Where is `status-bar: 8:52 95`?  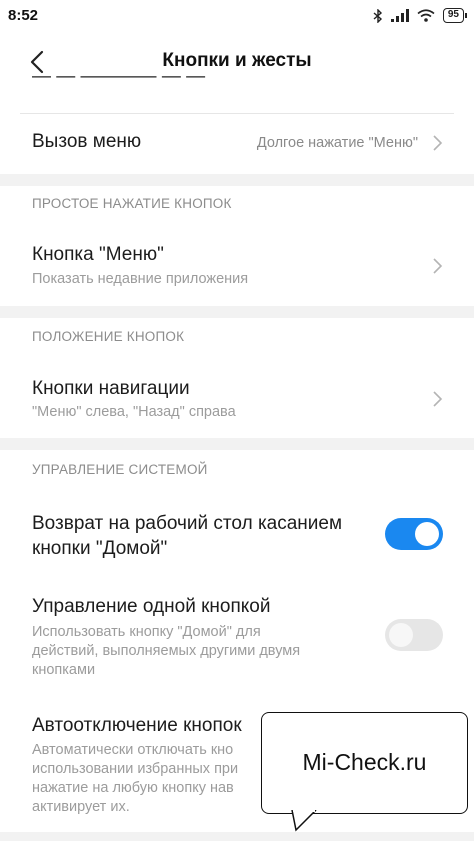 status-bar: 8:52 95 is located at coordinates (237, 18).